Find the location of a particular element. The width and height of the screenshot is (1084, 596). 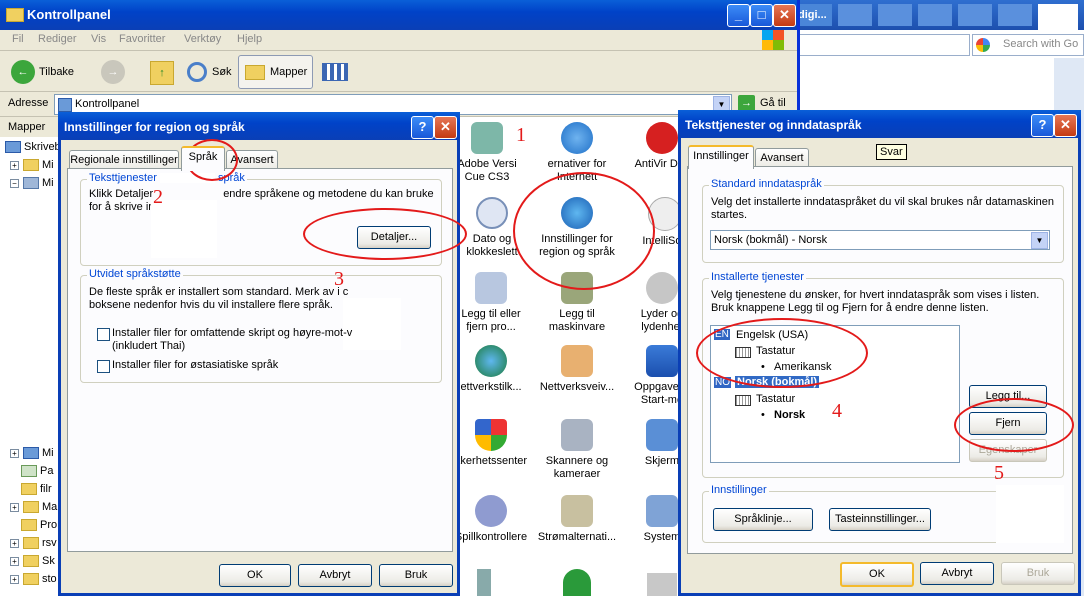

cp-item: Spillkontrollere is located at coordinates (491, 519).